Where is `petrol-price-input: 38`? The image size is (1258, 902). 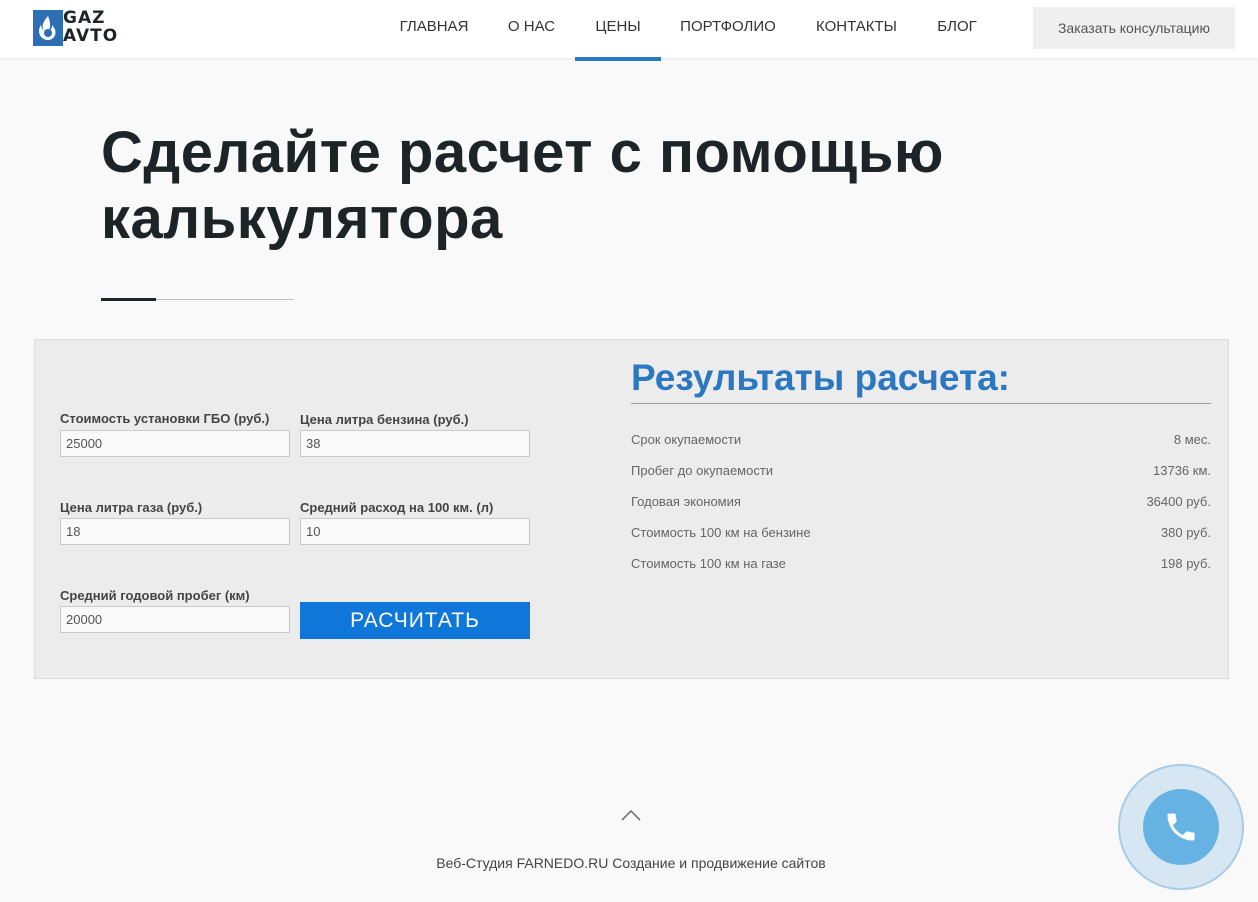
petrol-price-input: 38 is located at coordinates (415, 443).